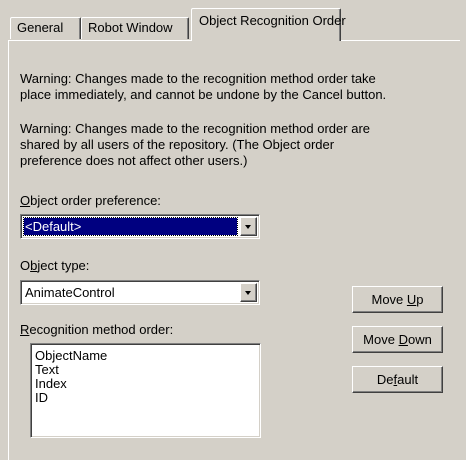  What do you see at coordinates (403, 339) in the screenshot?
I see `move-down-access-key: D` at bounding box center [403, 339].